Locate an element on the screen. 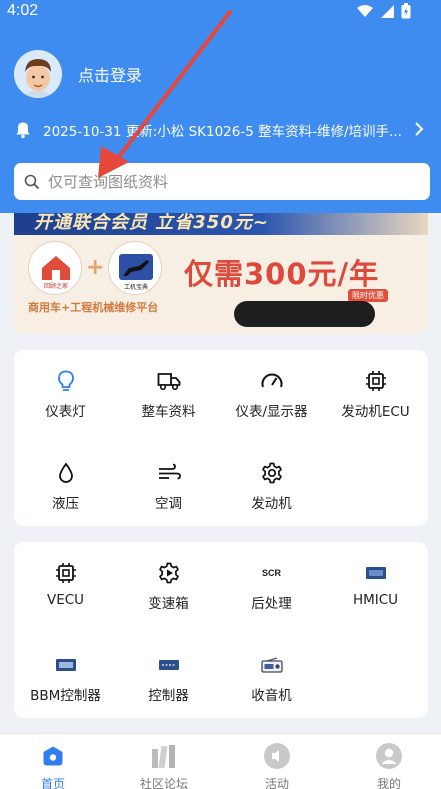 This screenshot has width=441, height=789. banner-top-strip: 开通联合会员 立省350元~ is located at coordinates (221, 224).